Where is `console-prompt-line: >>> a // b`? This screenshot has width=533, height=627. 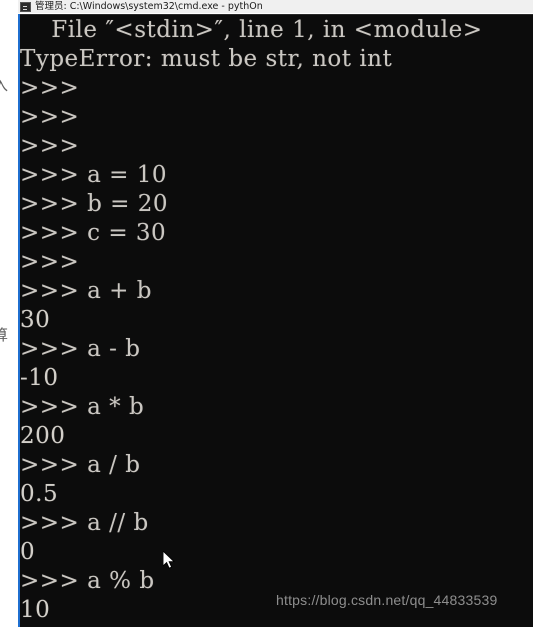
console-prompt-line: >>> a // b is located at coordinates (84, 523).